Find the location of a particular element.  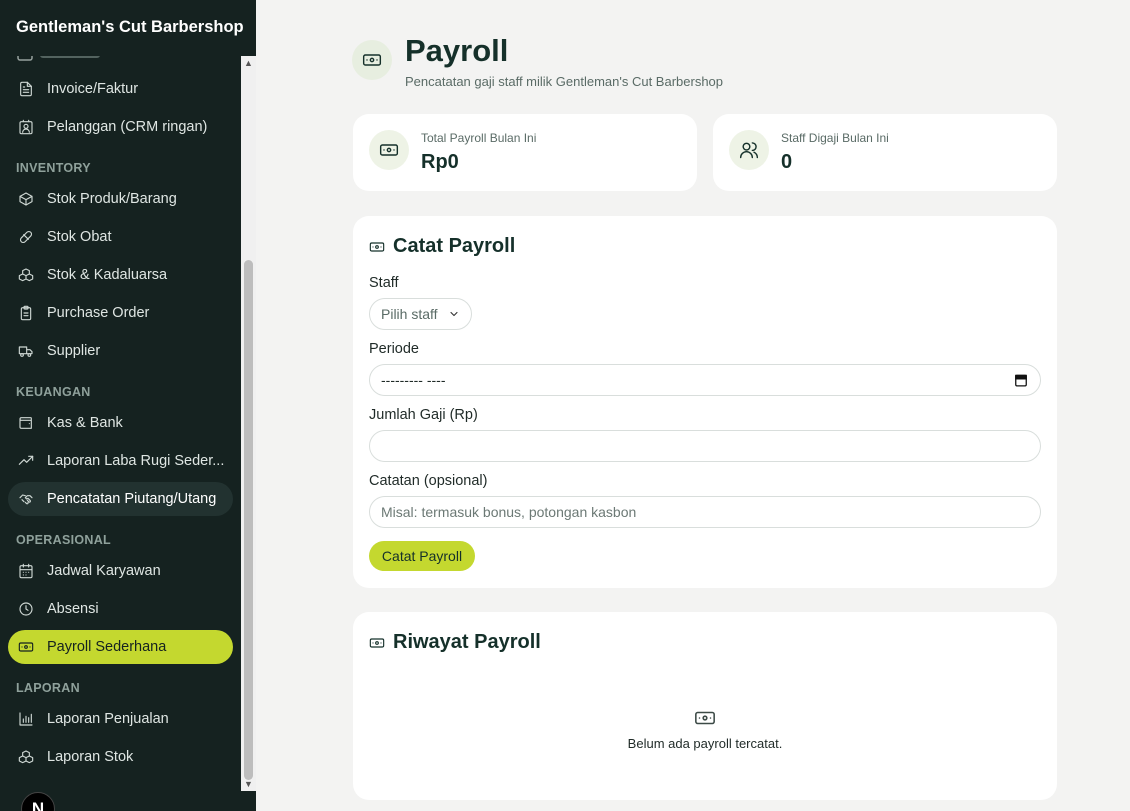

trending-up-icon is located at coordinates (26, 461).